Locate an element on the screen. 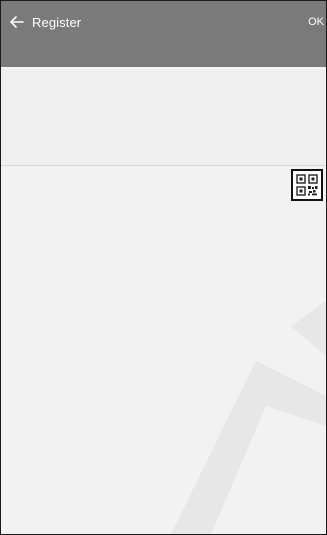 The width and height of the screenshot is (327, 535). arrow-left-icon is located at coordinates (17, 22).